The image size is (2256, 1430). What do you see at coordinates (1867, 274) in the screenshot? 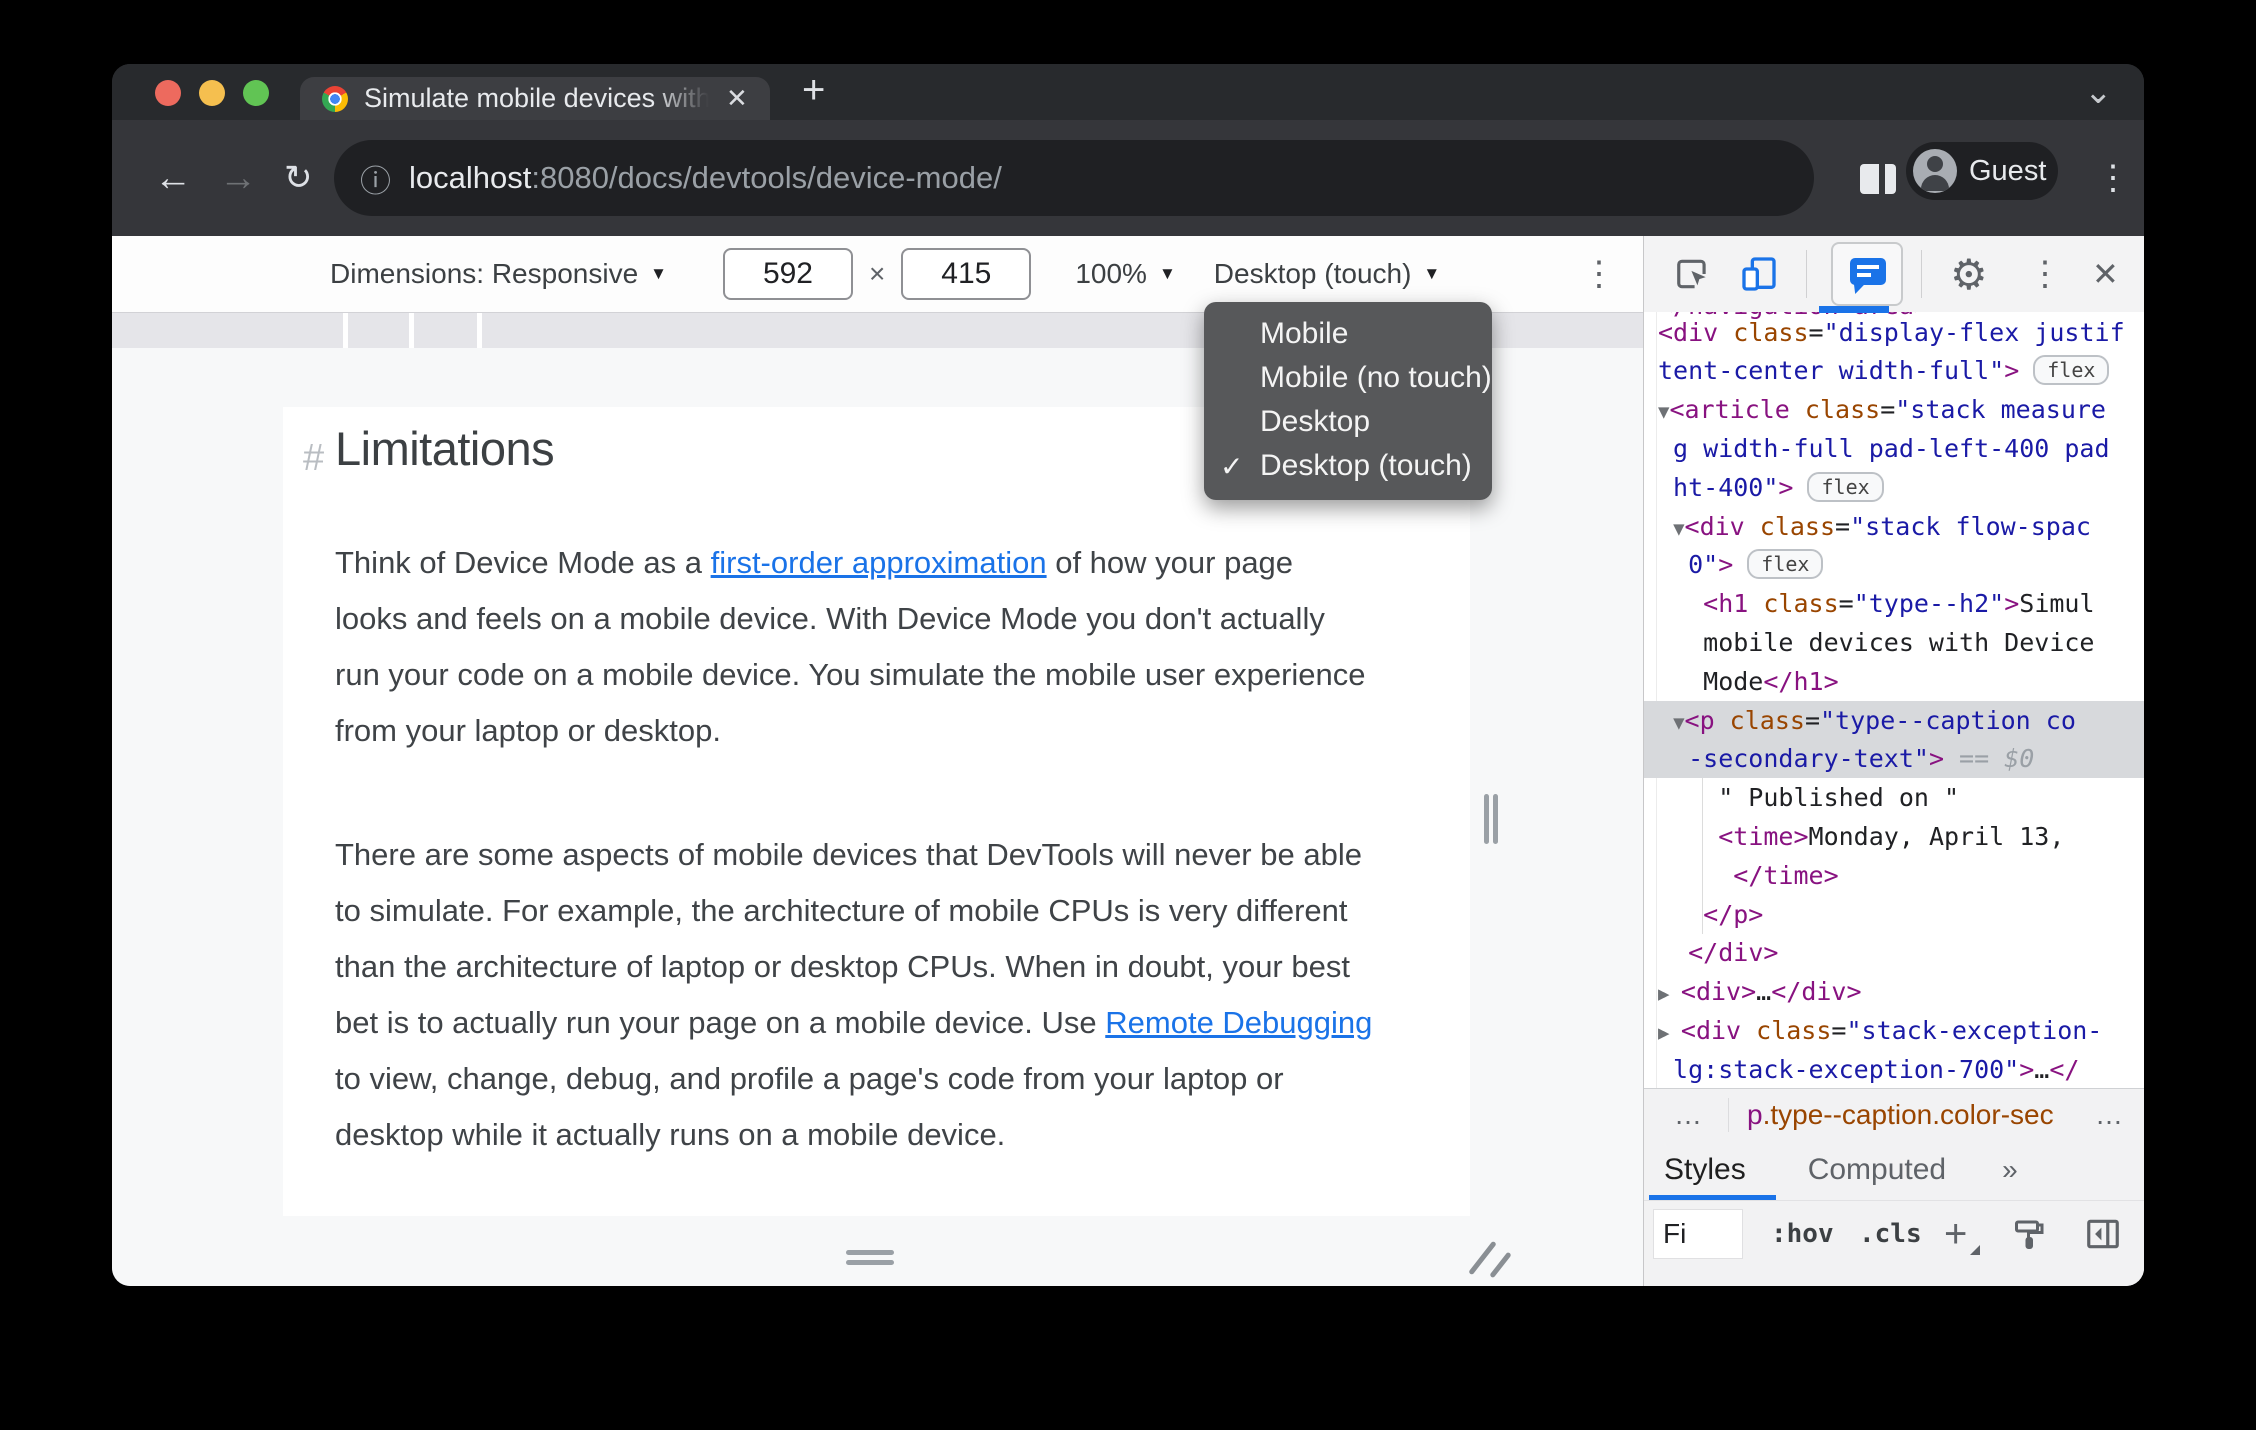
I see `messages-panel-button` at bounding box center [1867, 274].